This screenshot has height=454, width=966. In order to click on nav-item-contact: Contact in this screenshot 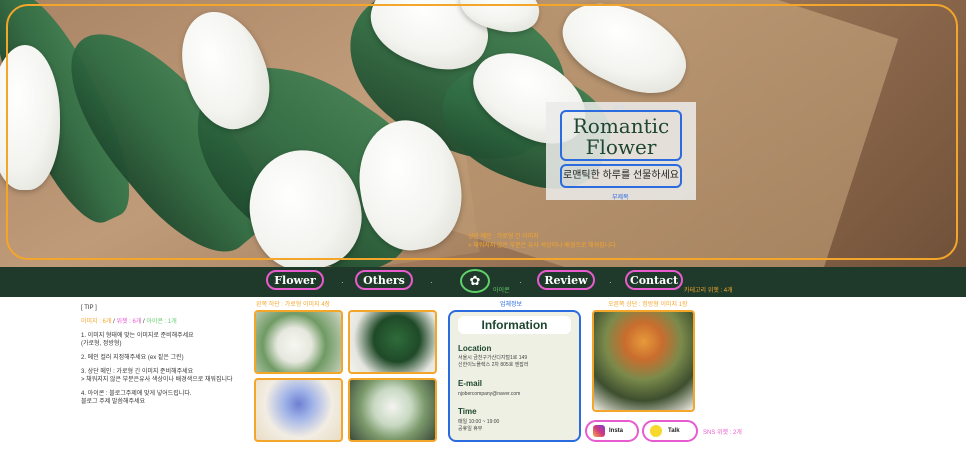, I will do `click(654, 280)`.